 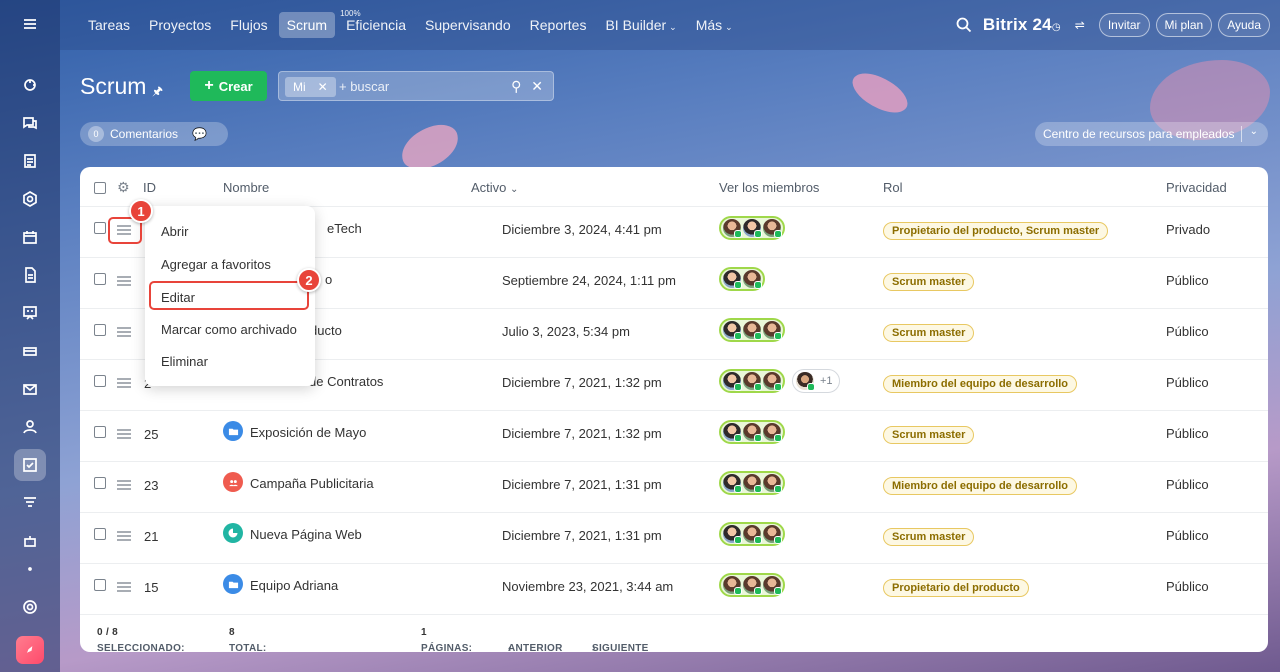 What do you see at coordinates (537, 86) in the screenshot?
I see `clear-icon: ✕` at bounding box center [537, 86].